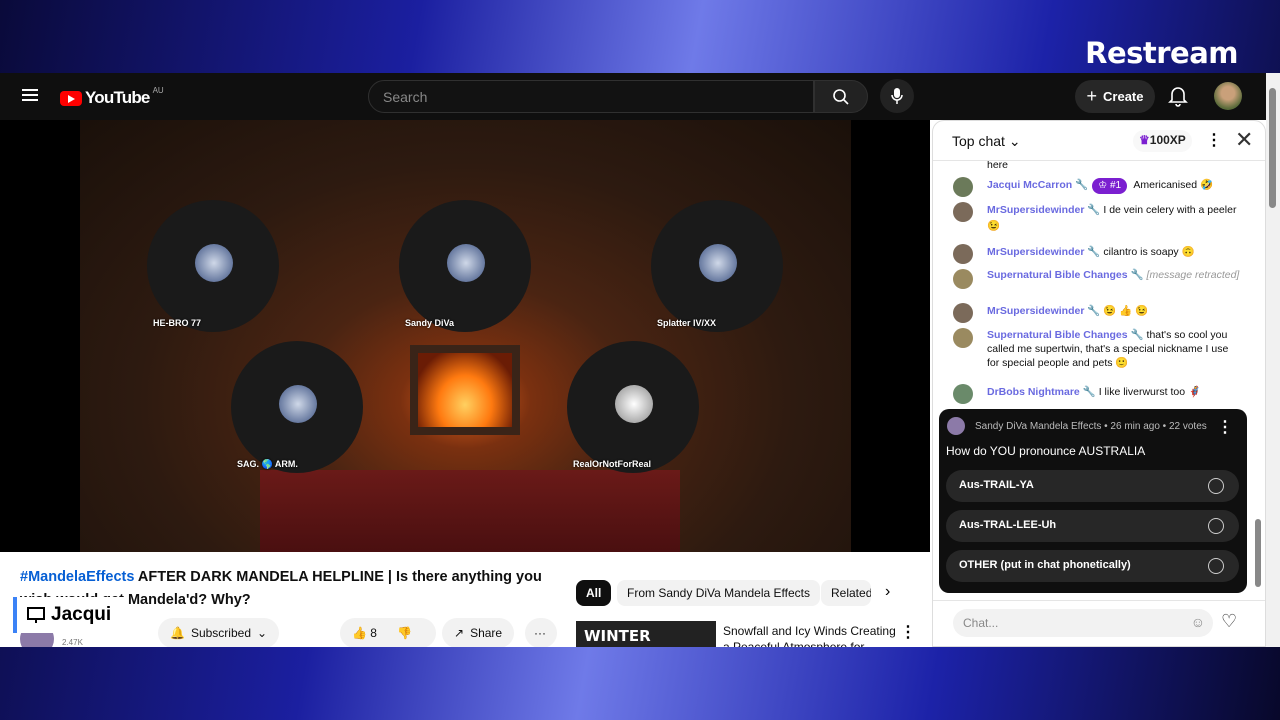 The image size is (1280, 720). I want to click on chip-related: Related, so click(846, 593).